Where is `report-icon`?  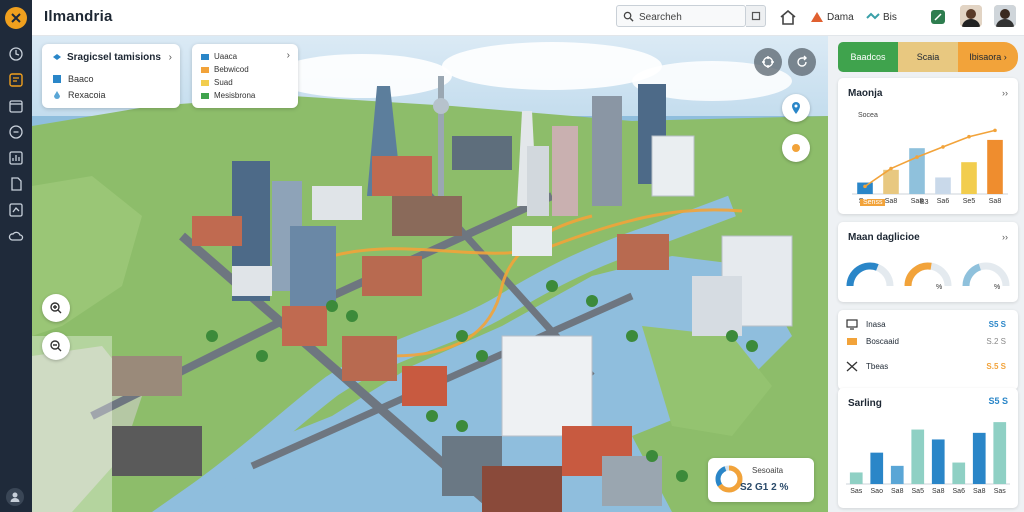
report-icon is located at coordinates (16, 210).